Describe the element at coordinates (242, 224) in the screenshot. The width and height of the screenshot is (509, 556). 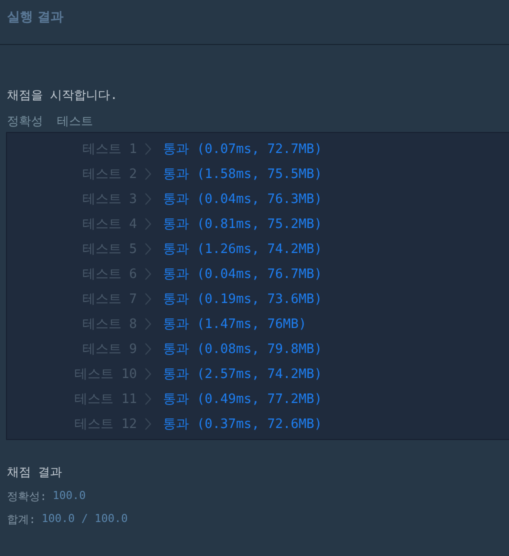
I see `test-result: 통과 (0.81ms, 75.2MB)` at that location.